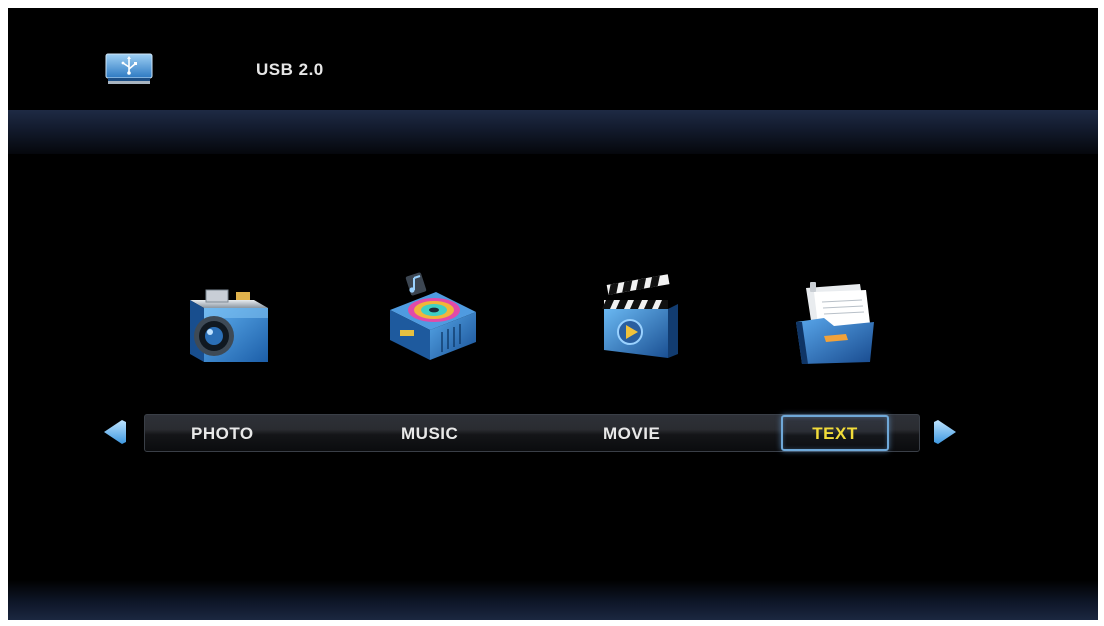 This screenshot has height=626, width=1104. Describe the element at coordinates (115, 432) in the screenshot. I see `arrow-left-icon` at that location.